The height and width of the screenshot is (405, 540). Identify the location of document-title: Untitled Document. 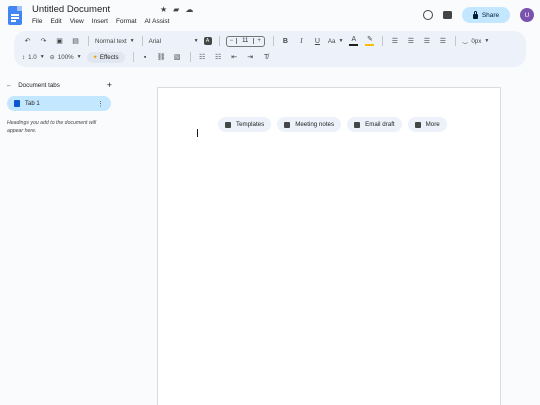
(71, 9).